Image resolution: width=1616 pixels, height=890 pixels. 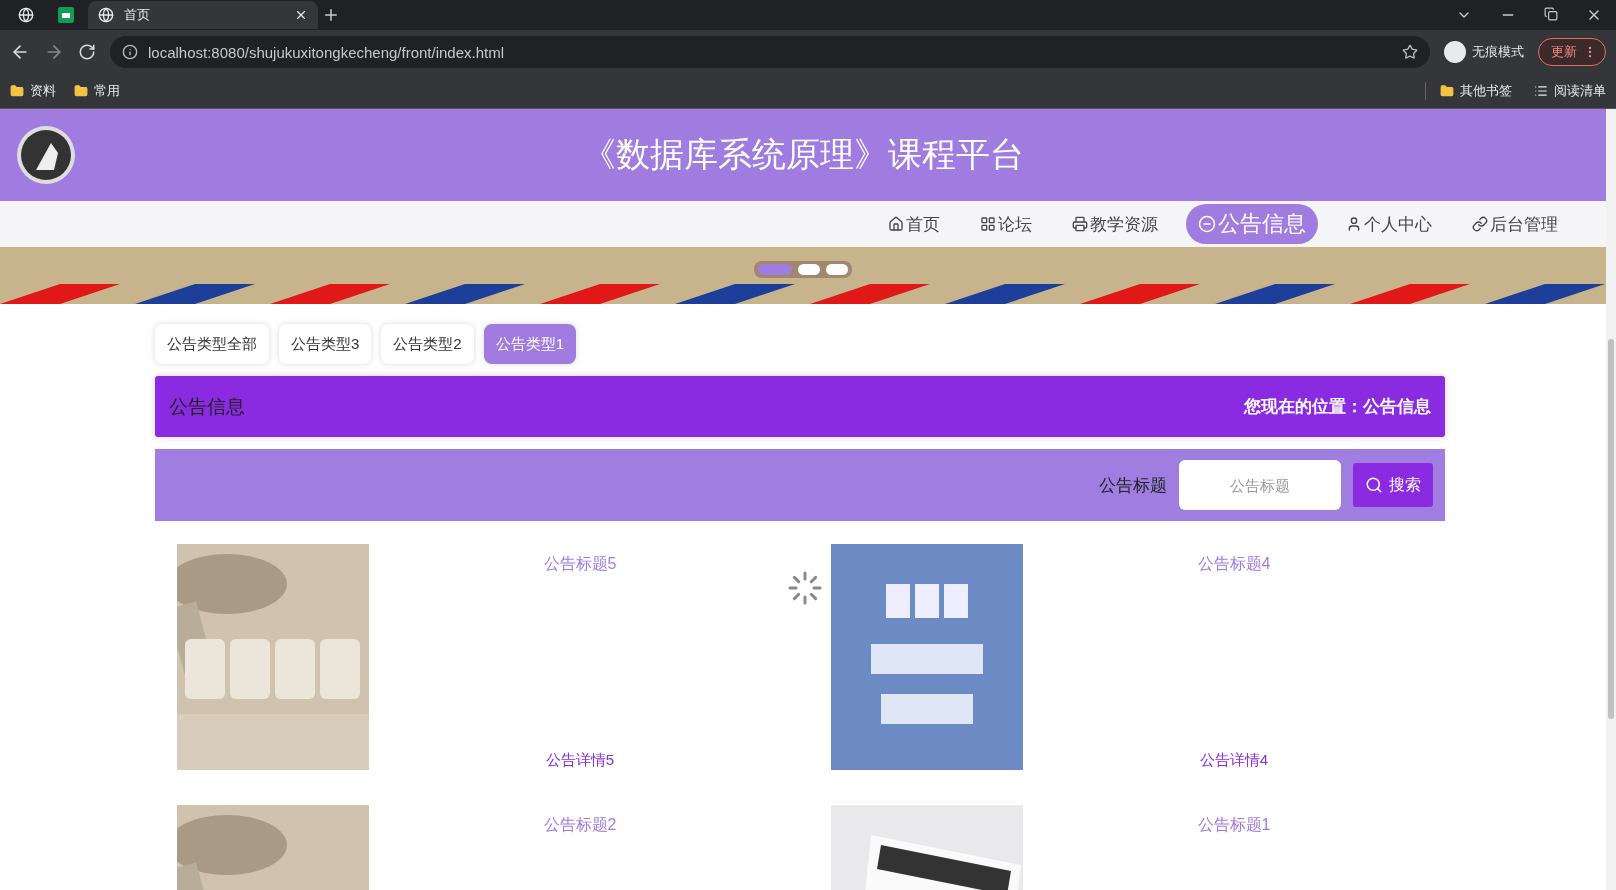 I want to click on incognito-label: 无痕模式, so click(x=1498, y=52).